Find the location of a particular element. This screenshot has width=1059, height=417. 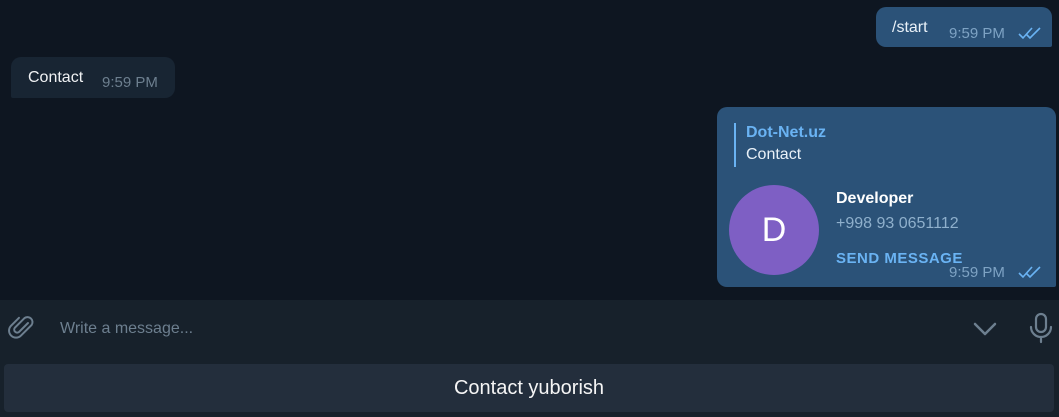

reply-quote: Dot-Net.uz Contact is located at coordinates (780, 145).